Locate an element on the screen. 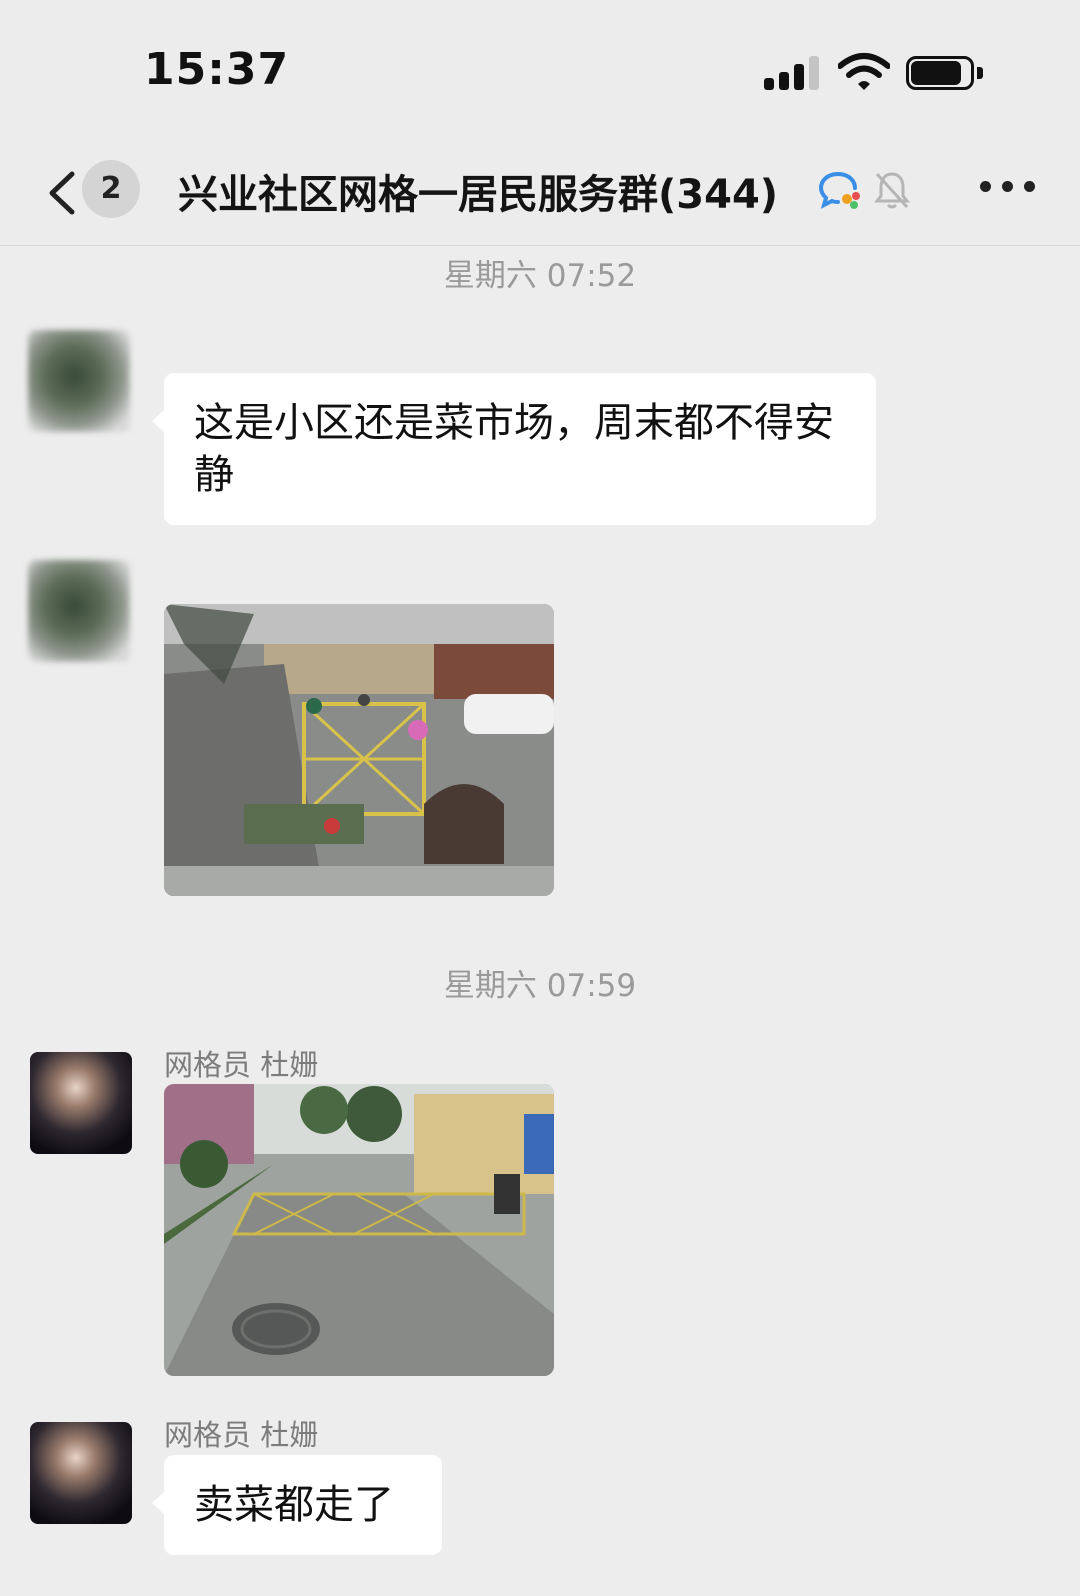 This screenshot has height=1596, width=1080. image-message-market is located at coordinates (359, 750).